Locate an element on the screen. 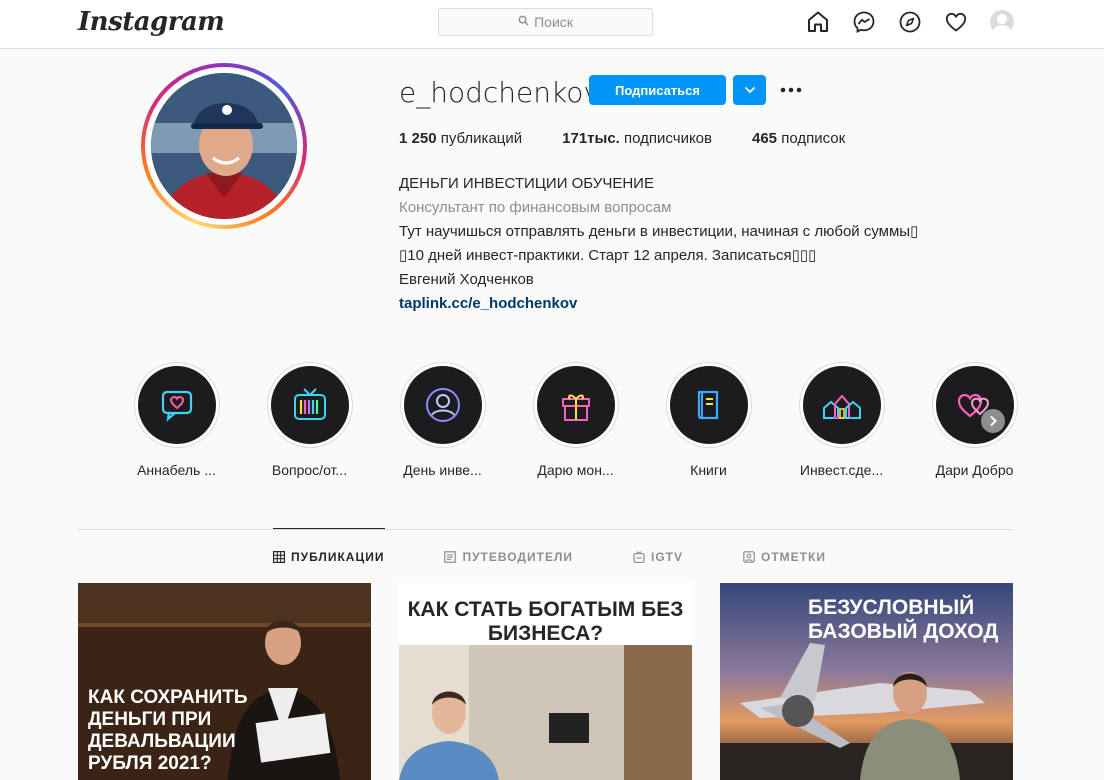 This screenshot has width=1104, height=780. profile-full-name: ДЕНЬГИ ИНВЕСТИЦИИ ОБУЧЕНИЕ is located at coordinates (526, 183).